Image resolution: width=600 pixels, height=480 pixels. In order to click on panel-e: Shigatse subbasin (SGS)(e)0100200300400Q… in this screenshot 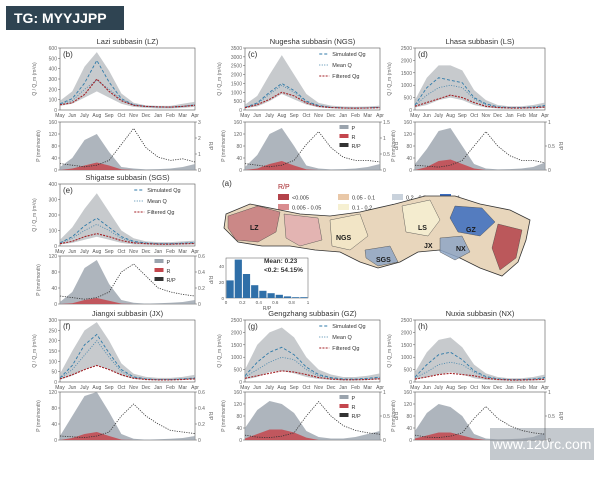, I will do `click(122, 240)`.